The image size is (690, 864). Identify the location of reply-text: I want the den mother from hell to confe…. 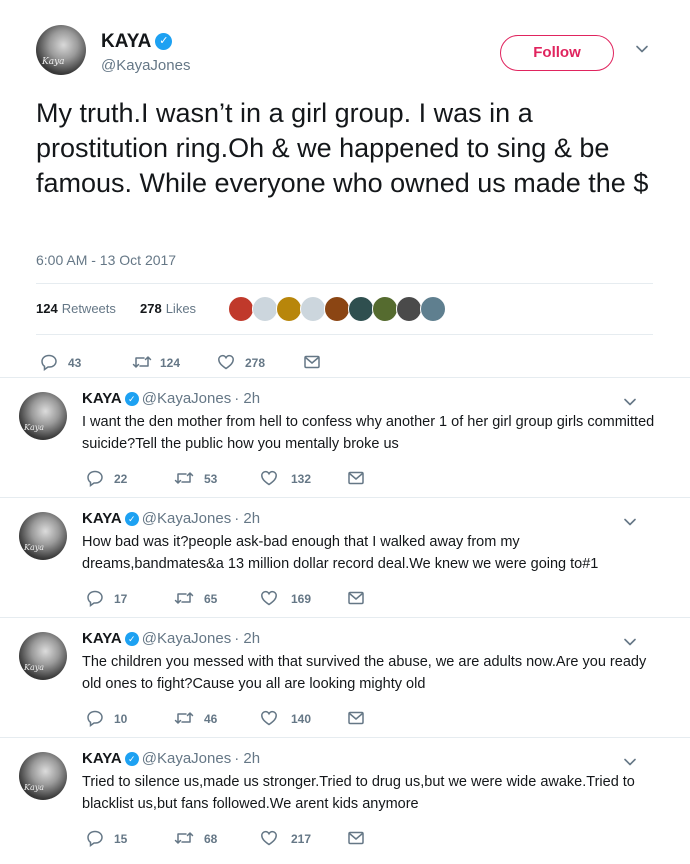
(368, 433).